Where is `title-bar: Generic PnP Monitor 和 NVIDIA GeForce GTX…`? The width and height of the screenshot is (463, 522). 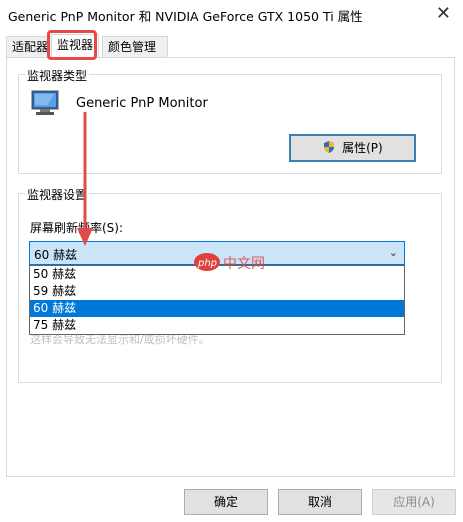
title-bar: Generic PnP Monitor 和 NVIDIA GeForce GTX… is located at coordinates (231, 15).